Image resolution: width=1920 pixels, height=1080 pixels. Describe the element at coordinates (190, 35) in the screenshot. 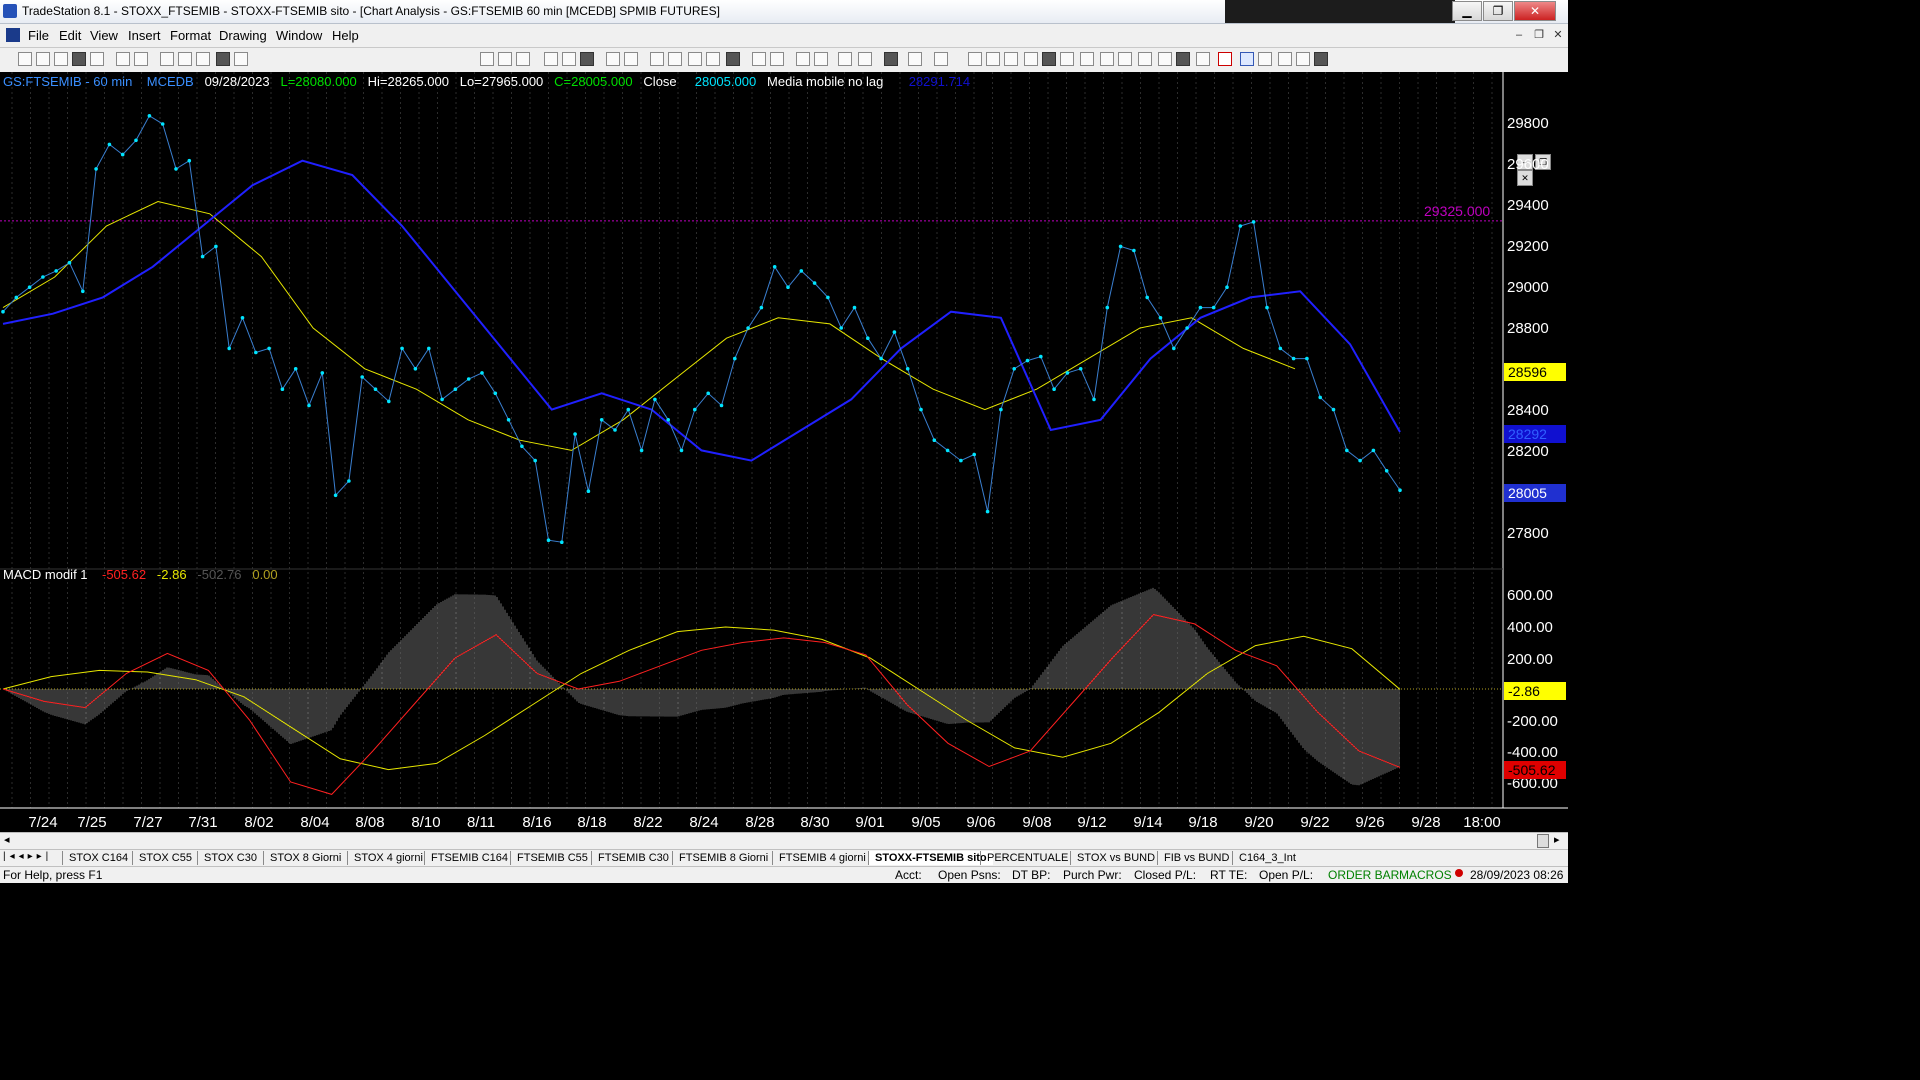

I see `menu-format: Format` at that location.